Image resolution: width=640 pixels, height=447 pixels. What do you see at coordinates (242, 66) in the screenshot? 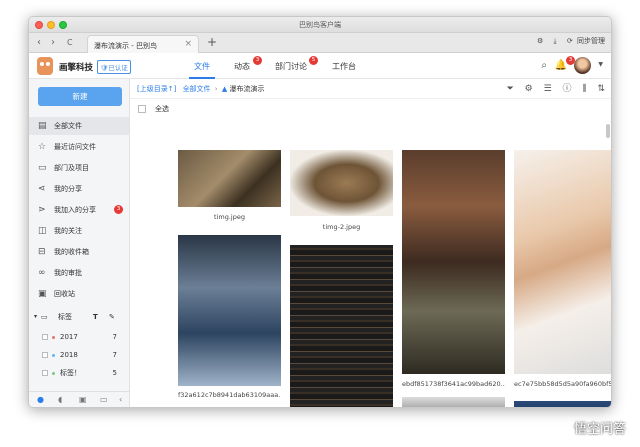
I see `tab-activity: 动态` at bounding box center [242, 66].